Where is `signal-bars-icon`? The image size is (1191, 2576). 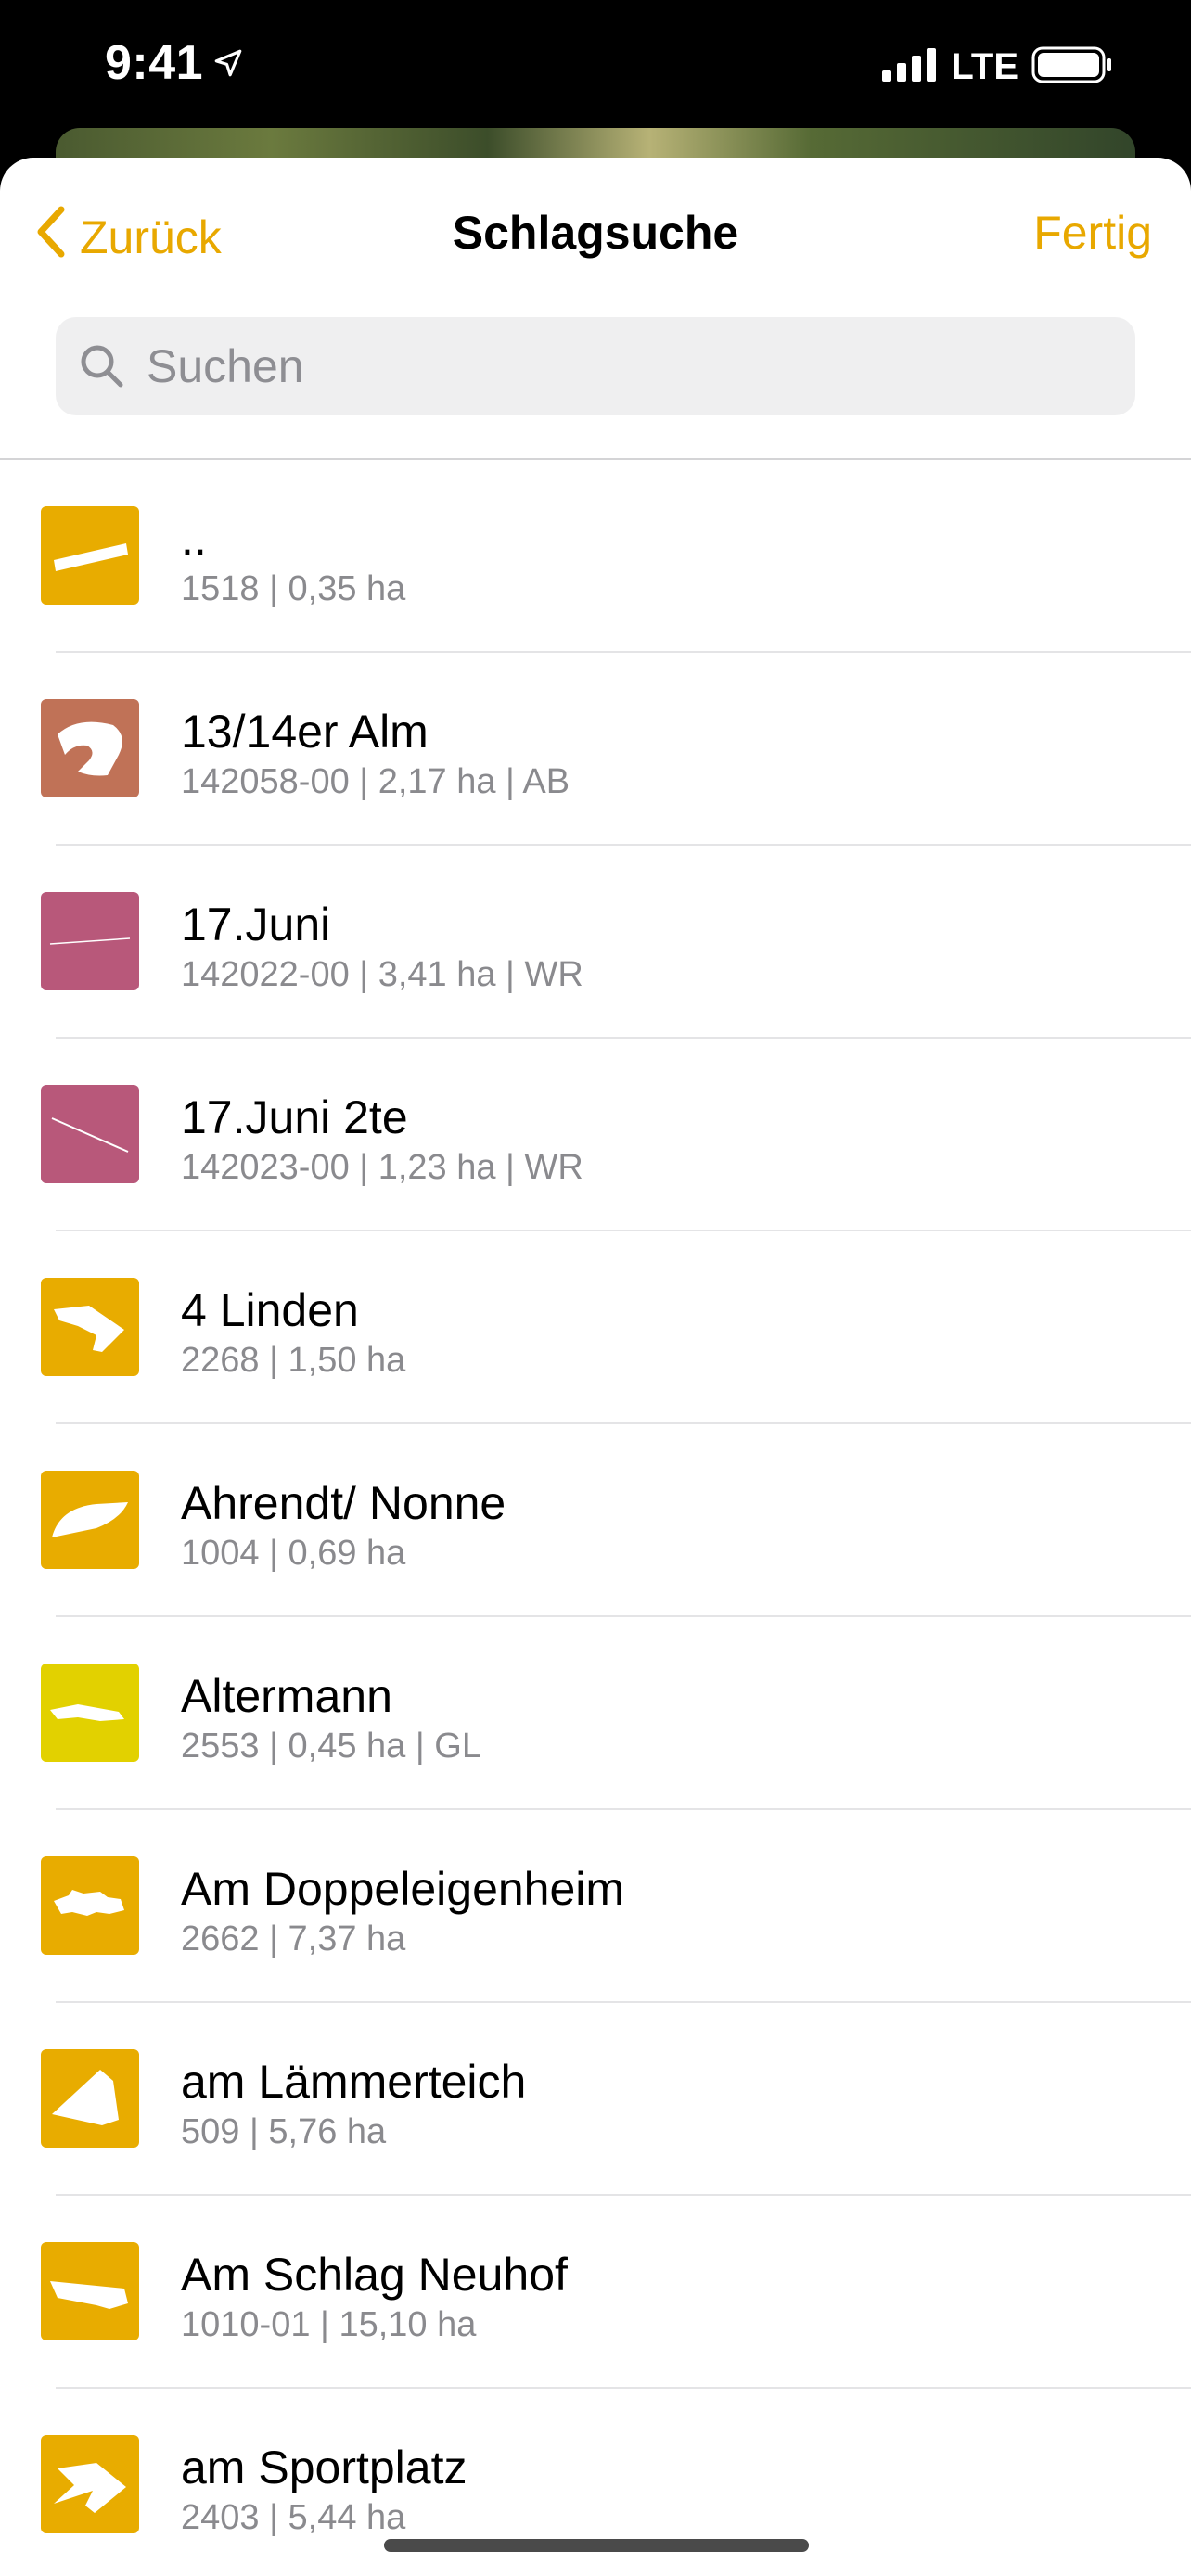
signal-bars-icon is located at coordinates (910, 67).